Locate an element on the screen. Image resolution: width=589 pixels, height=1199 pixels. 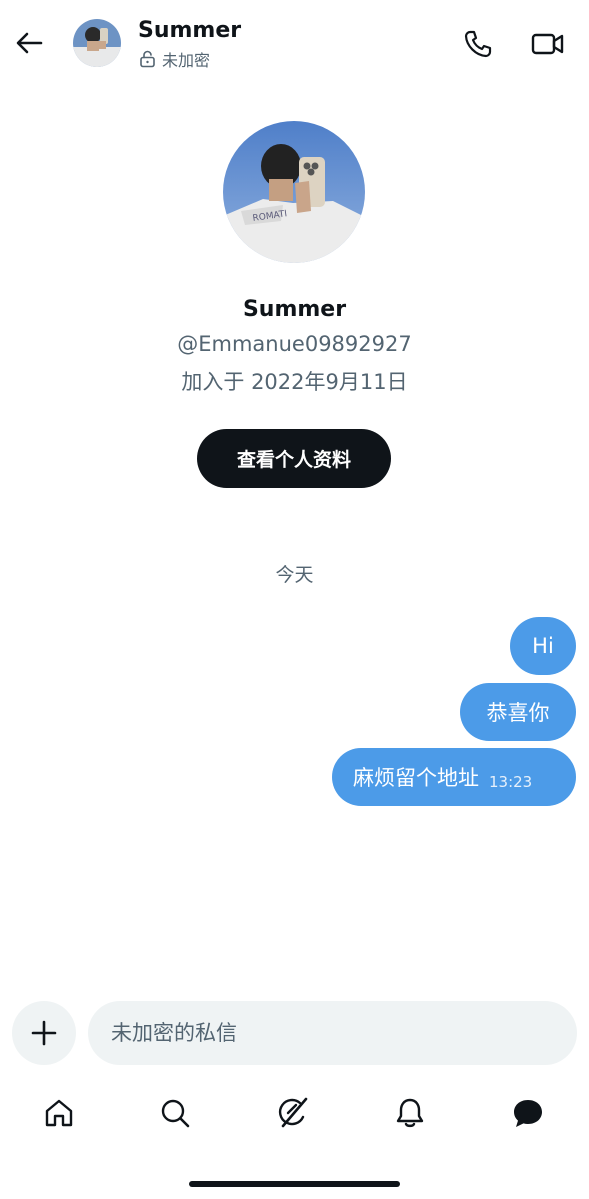
message-bubble: 恭喜你 is located at coordinates (518, 712).